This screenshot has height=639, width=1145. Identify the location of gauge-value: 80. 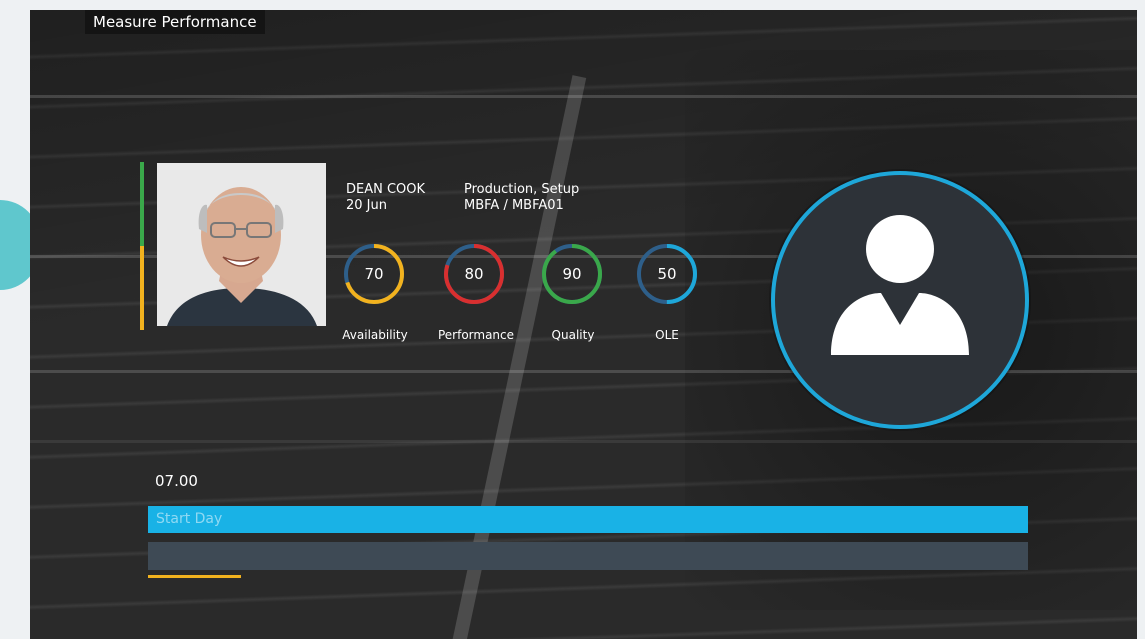
(474, 274).